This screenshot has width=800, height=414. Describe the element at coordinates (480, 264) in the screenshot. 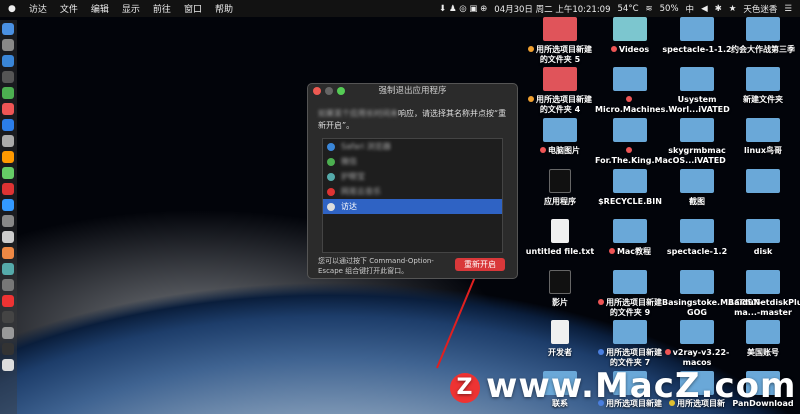

I see `relaunch-button: 重新开启` at that location.